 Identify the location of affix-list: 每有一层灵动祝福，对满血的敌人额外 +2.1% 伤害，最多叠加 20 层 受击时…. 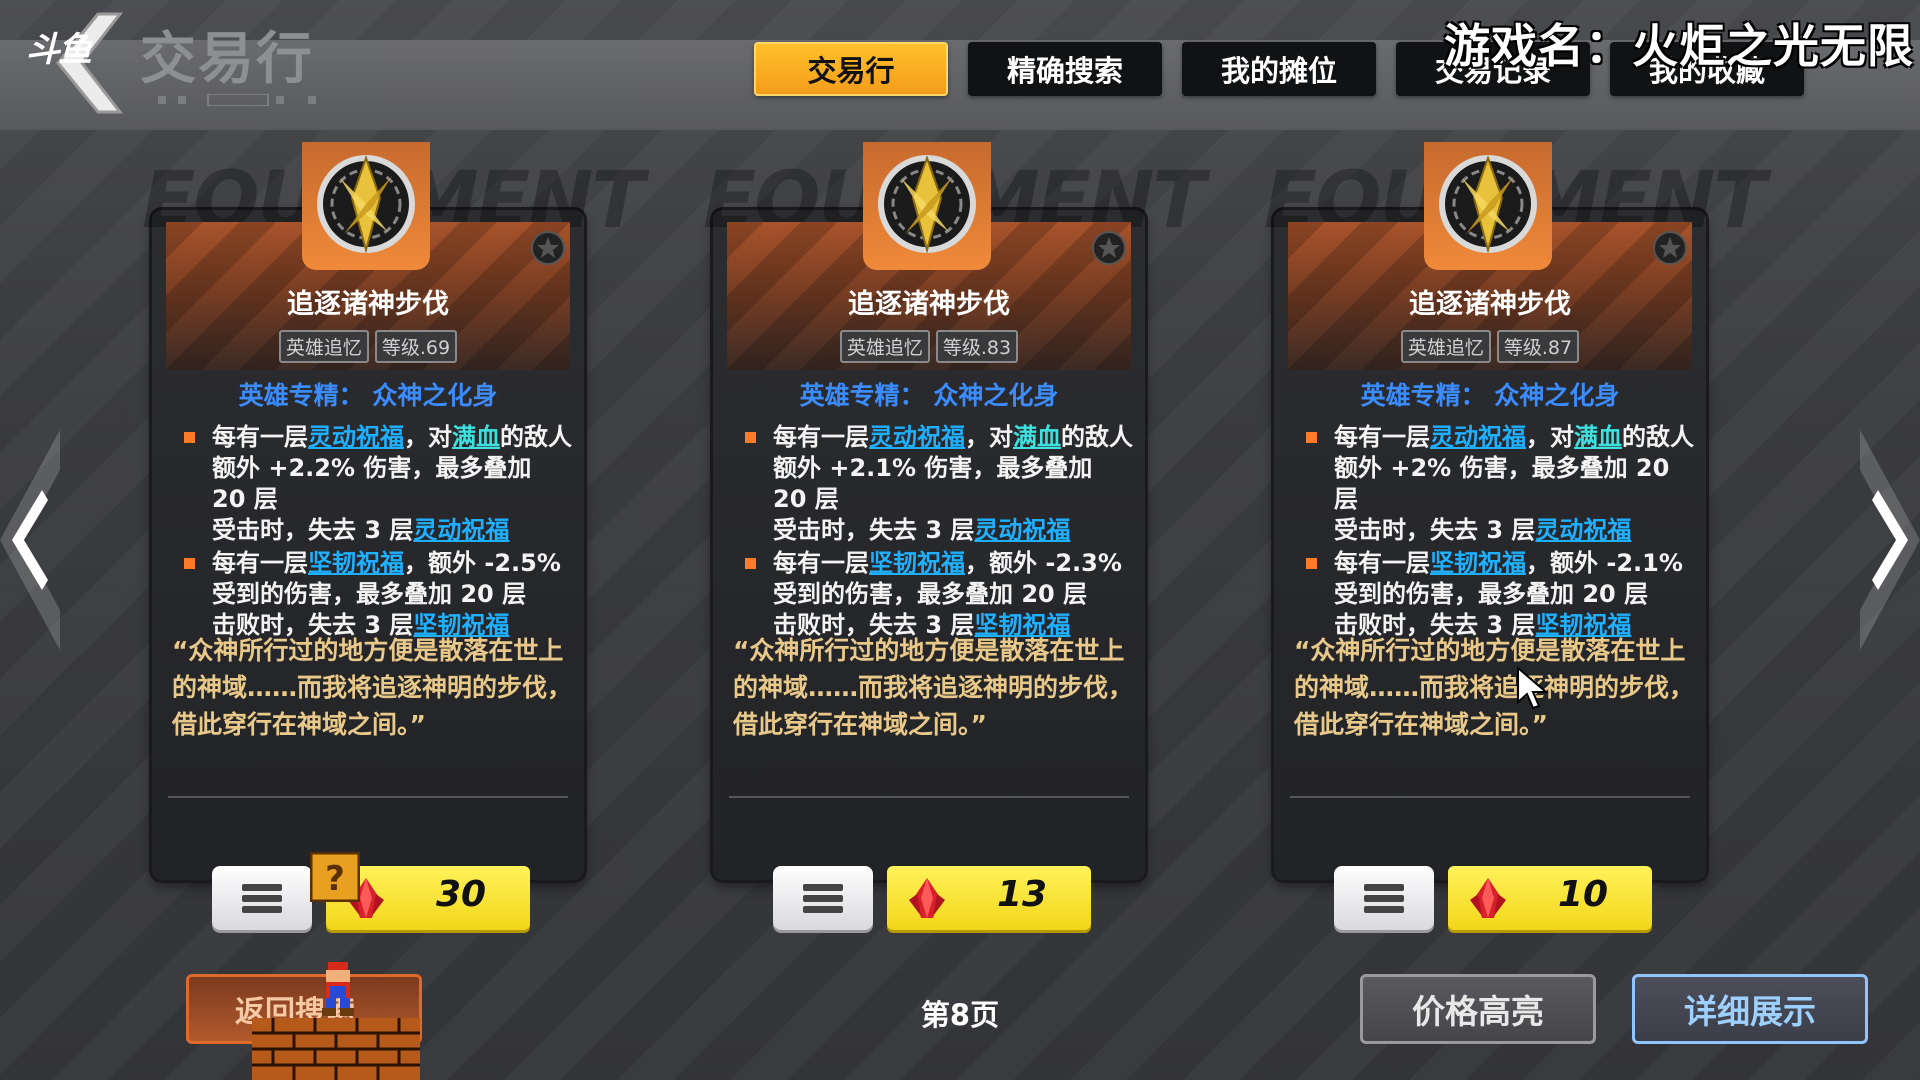
(938, 532).